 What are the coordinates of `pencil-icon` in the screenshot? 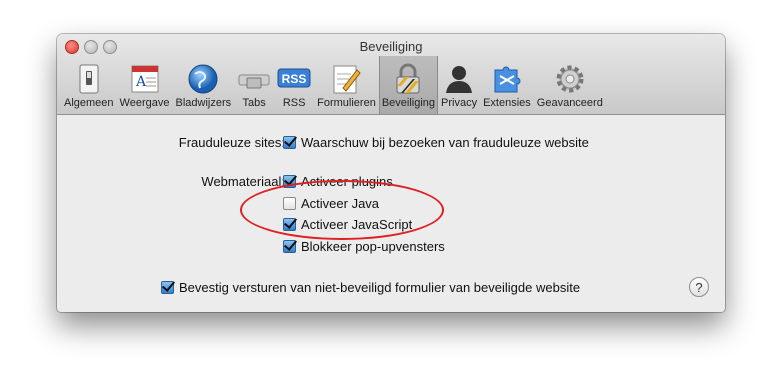 It's located at (347, 79).